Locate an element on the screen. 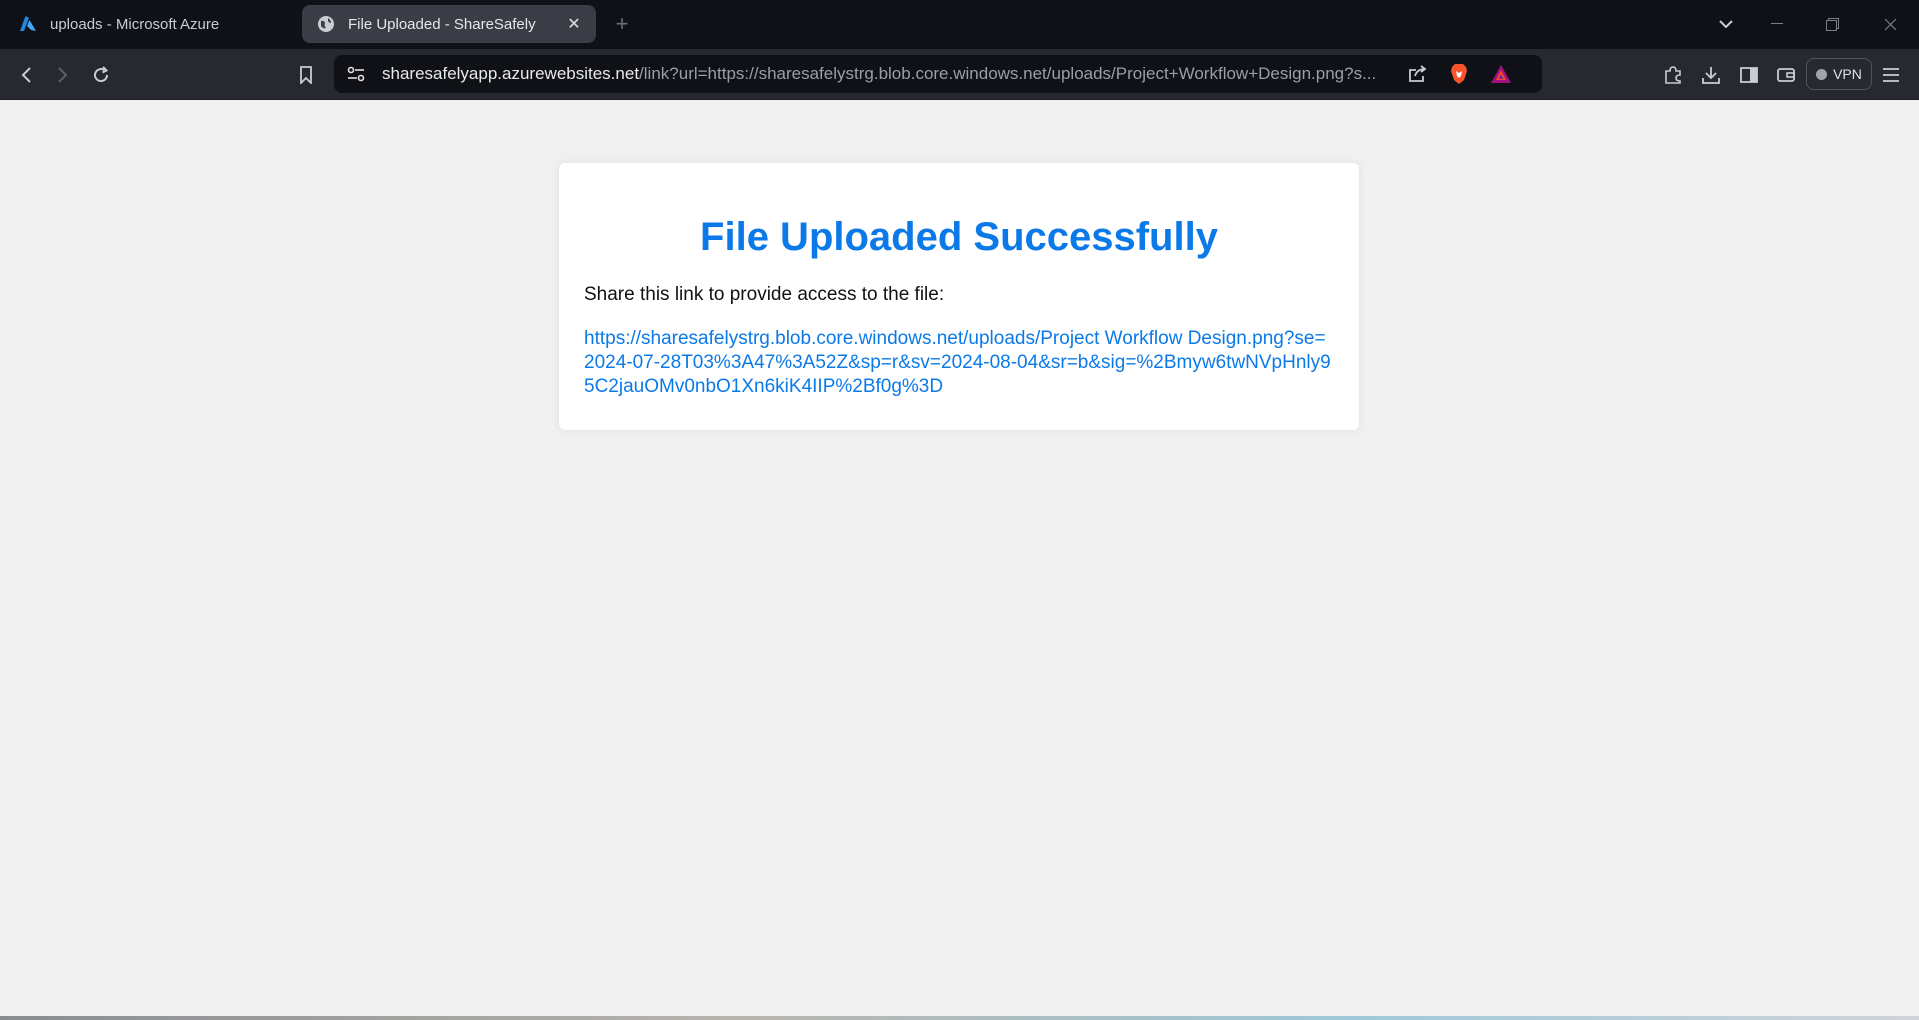  wallet-icon is located at coordinates (1786, 75).